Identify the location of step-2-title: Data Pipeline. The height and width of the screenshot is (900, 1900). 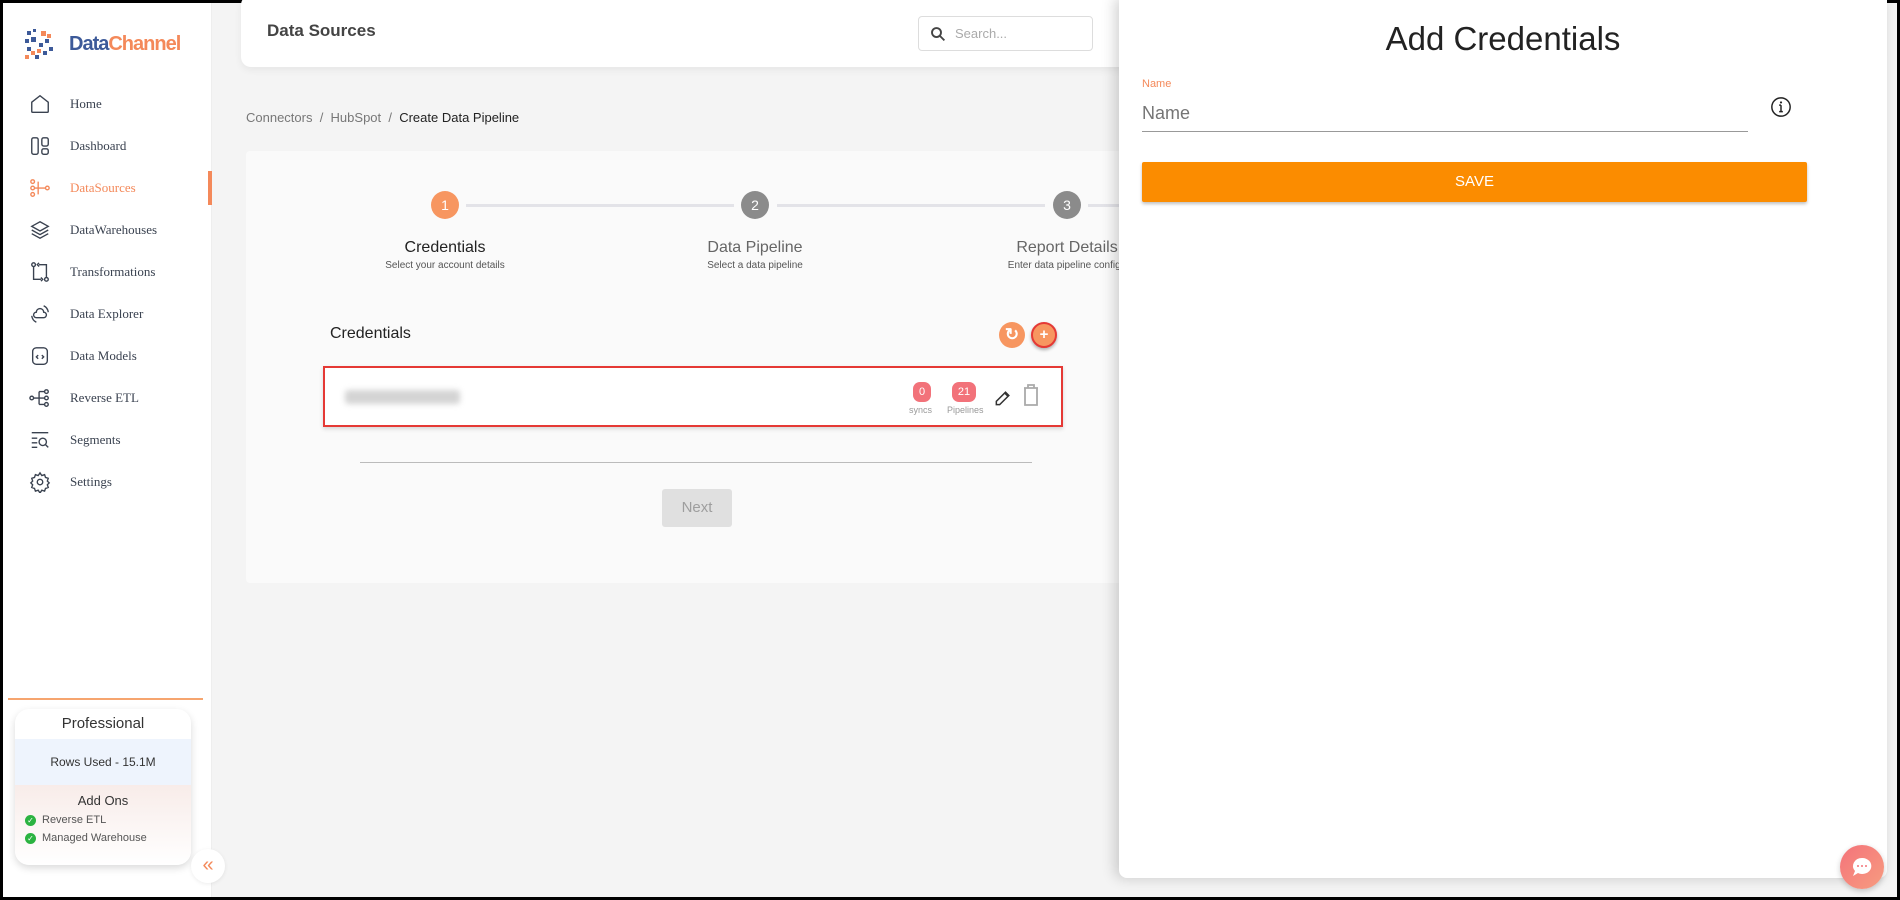
(755, 247).